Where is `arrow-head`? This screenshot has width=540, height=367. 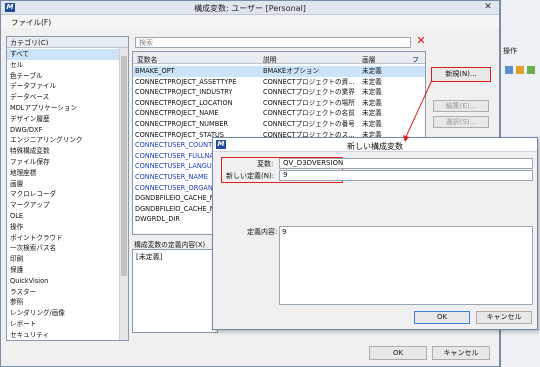
arrow-head is located at coordinates (406, 138).